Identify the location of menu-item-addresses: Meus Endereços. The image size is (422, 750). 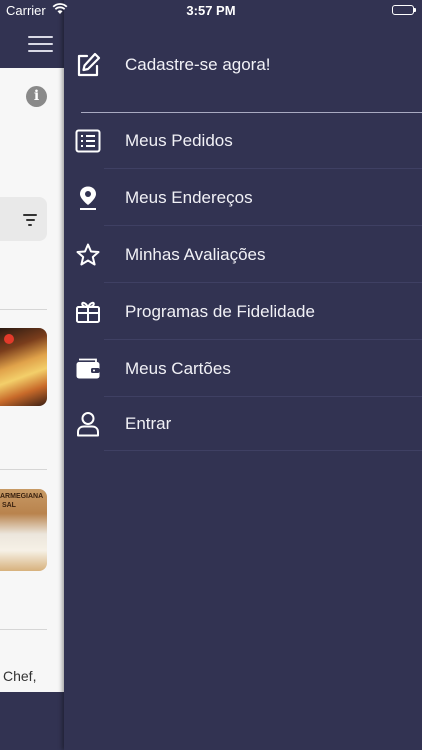
(243, 197).